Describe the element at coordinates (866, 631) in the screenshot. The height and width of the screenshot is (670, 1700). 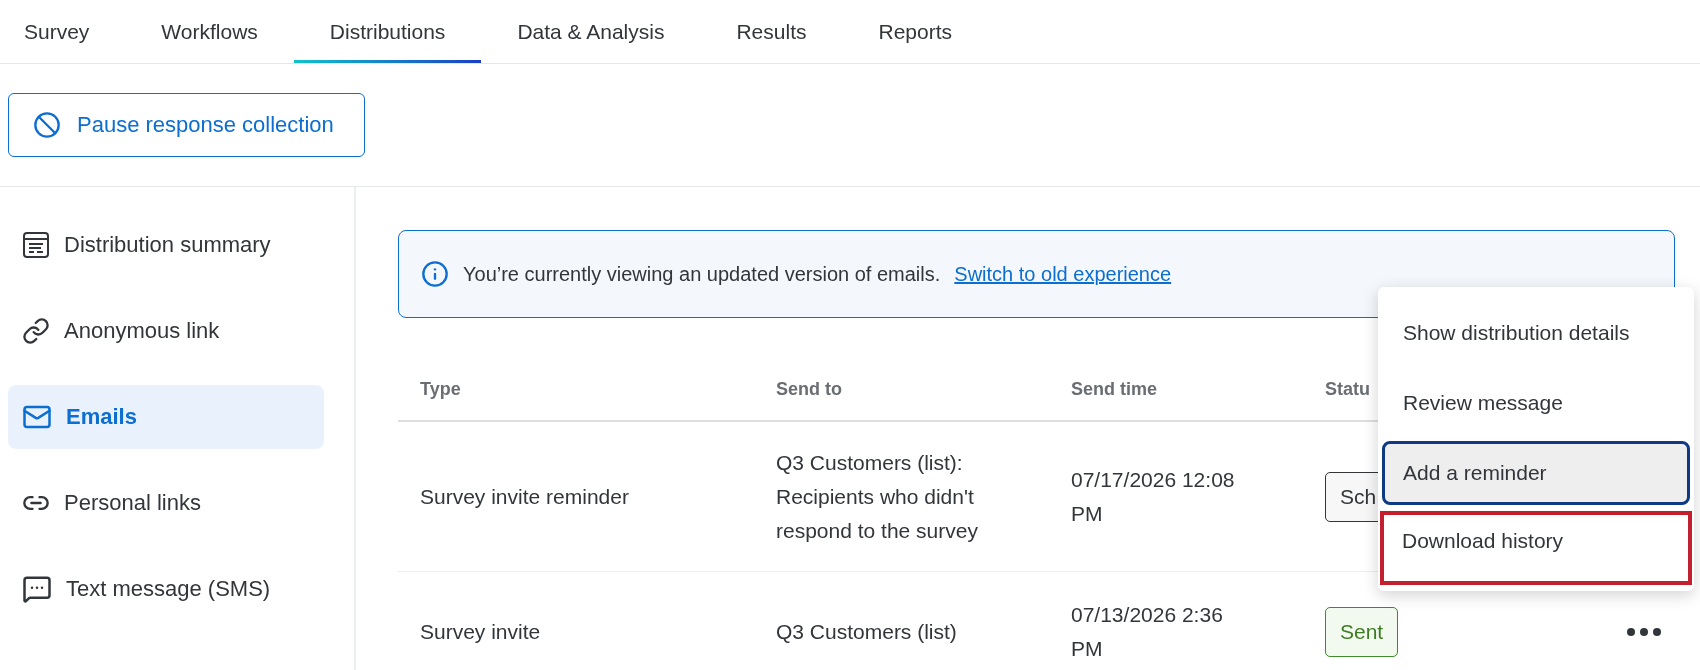
I see `table-cell-text: Q3 Customers (list)` at that location.